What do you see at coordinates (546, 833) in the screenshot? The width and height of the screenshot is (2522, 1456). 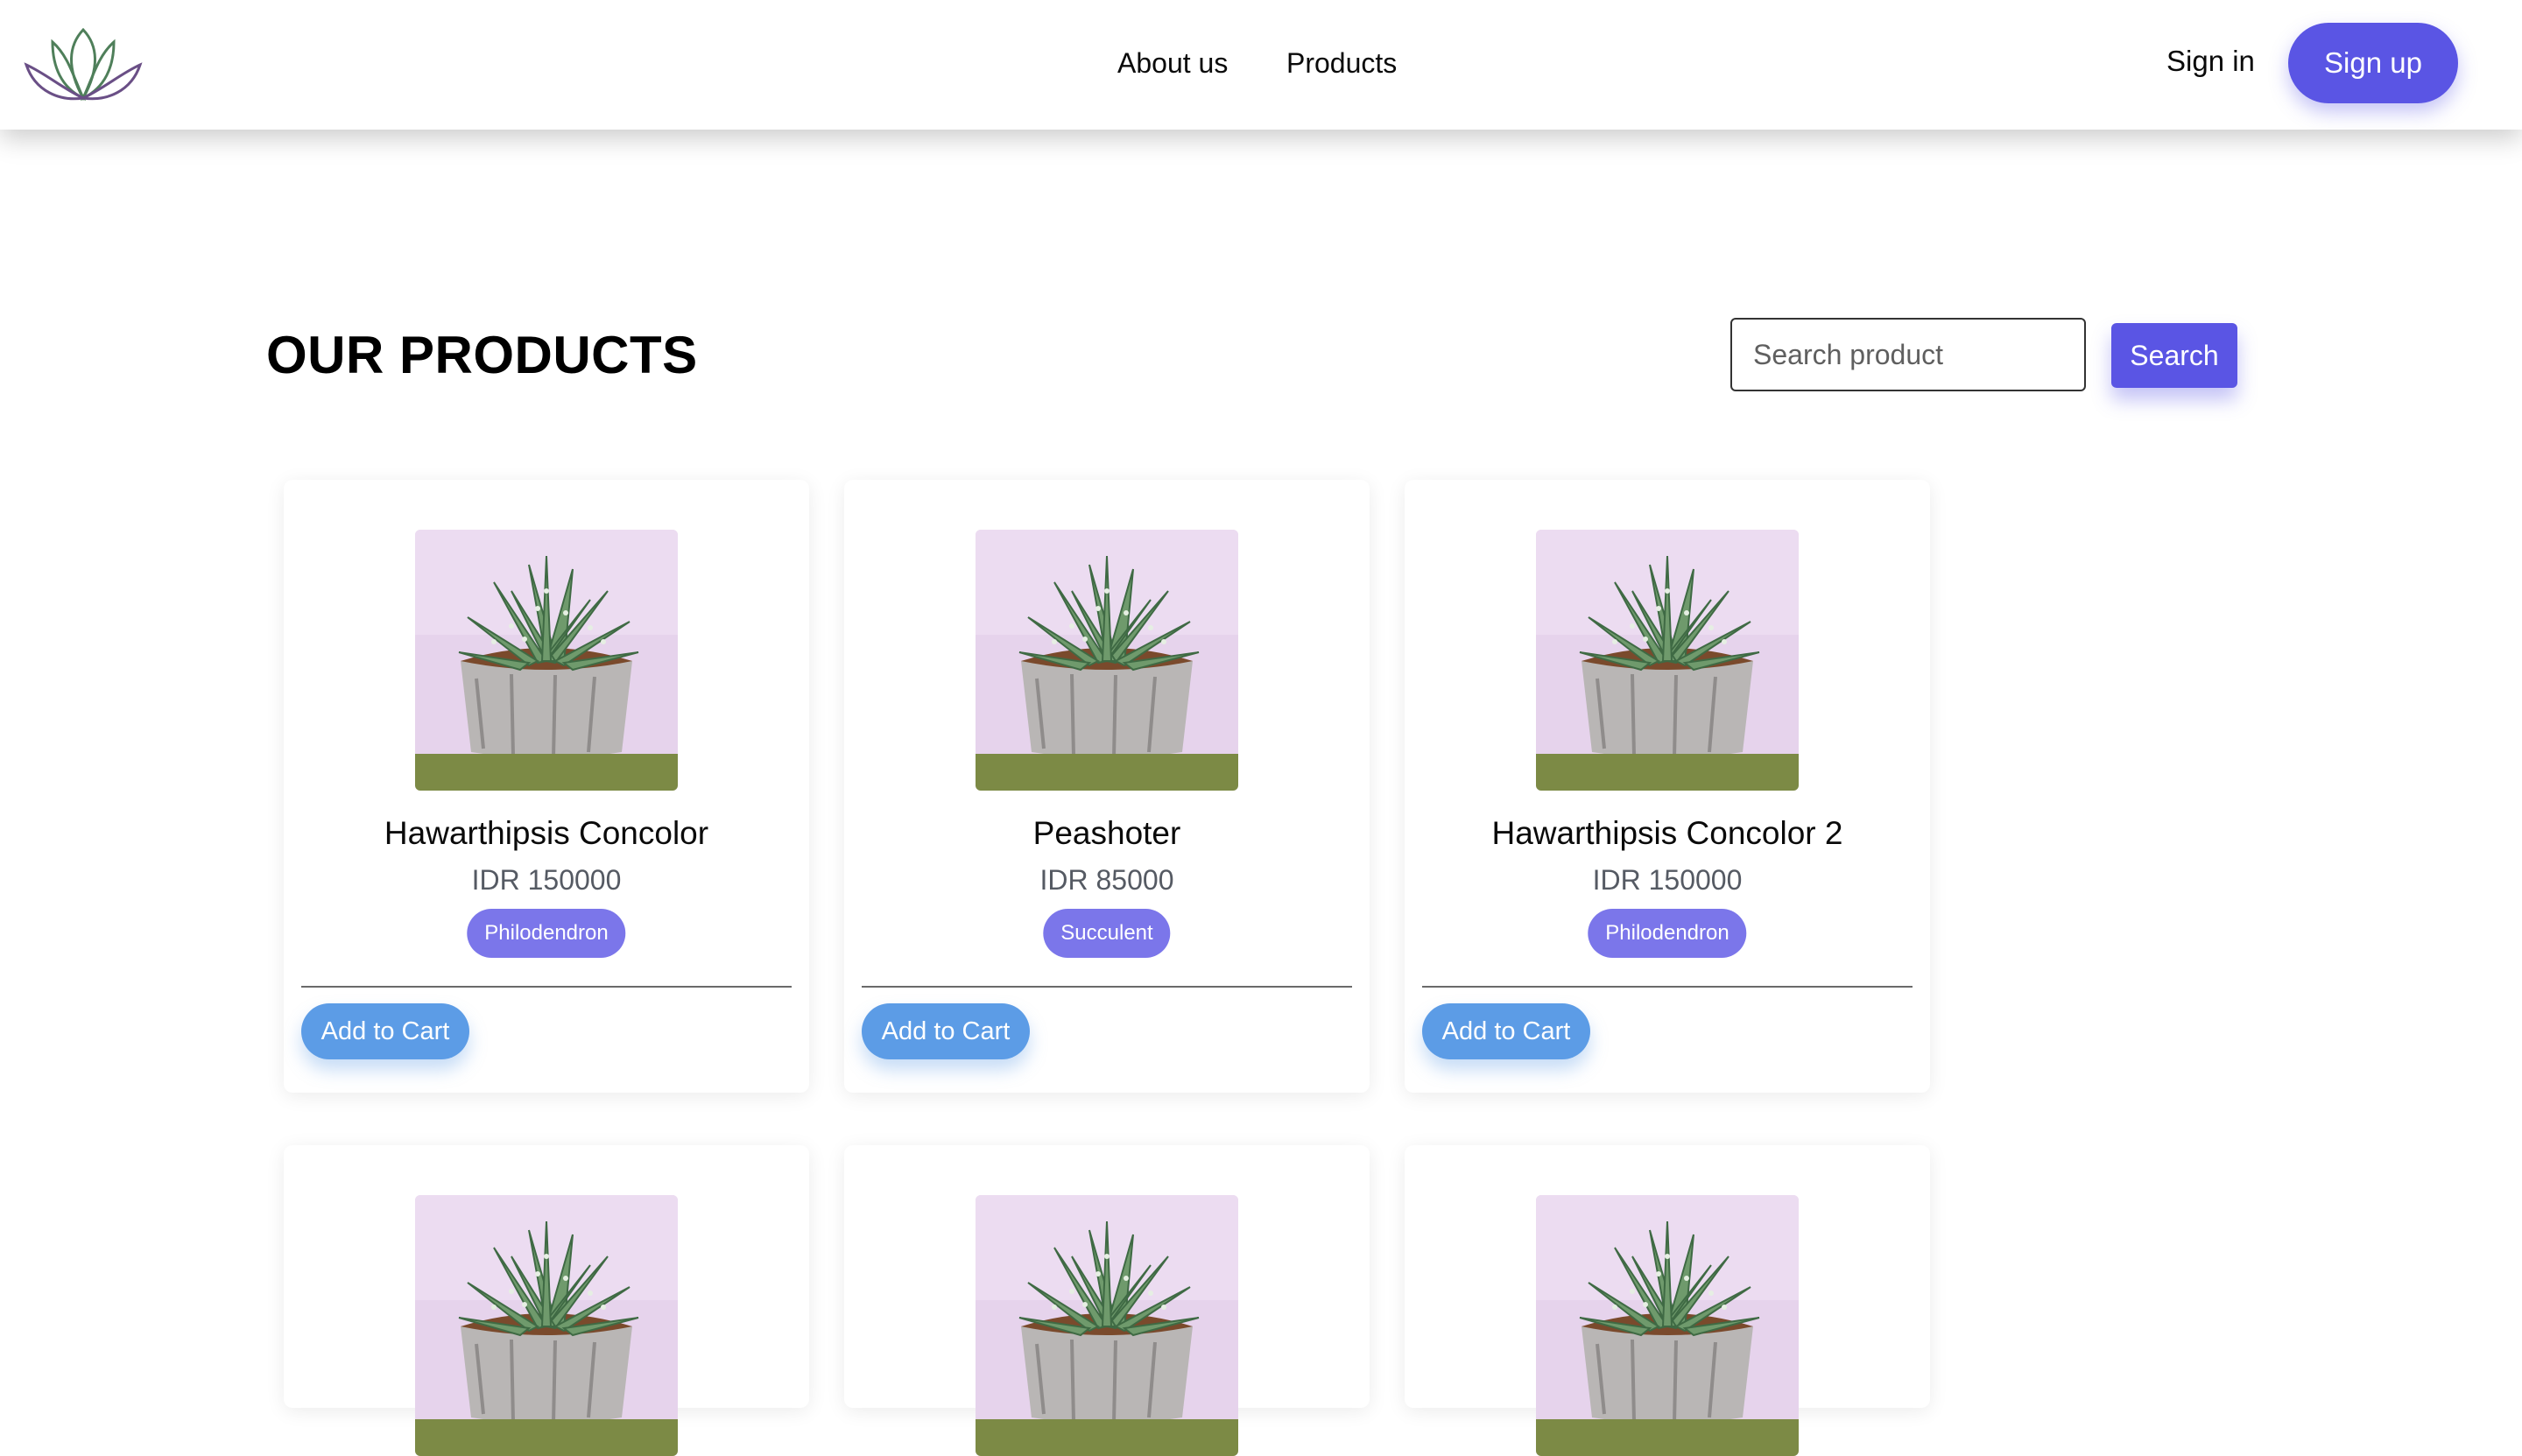 I see `product-name: Hawarthipsis Concolor` at bounding box center [546, 833].